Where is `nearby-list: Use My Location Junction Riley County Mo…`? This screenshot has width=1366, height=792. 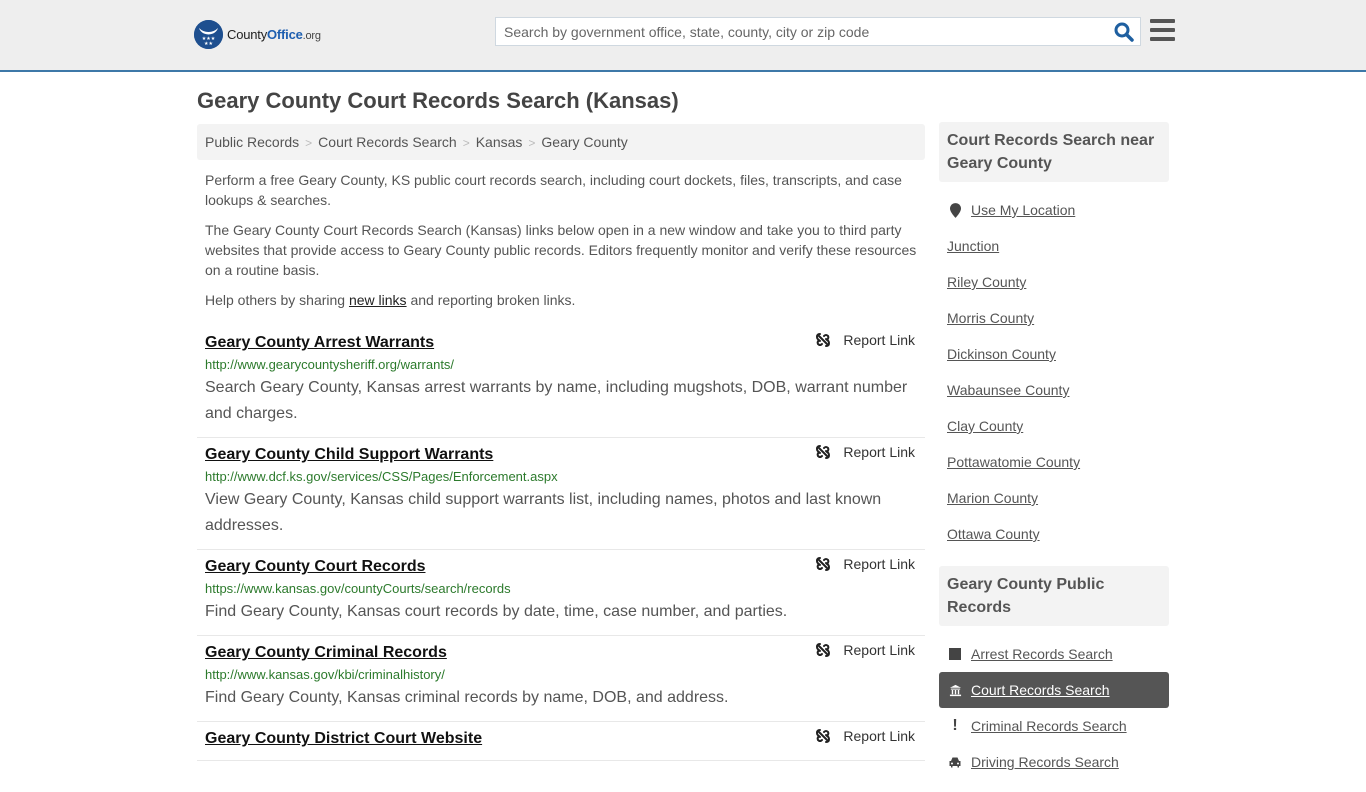 nearby-list: Use My Location Junction Riley County Mo… is located at coordinates (1054, 373).